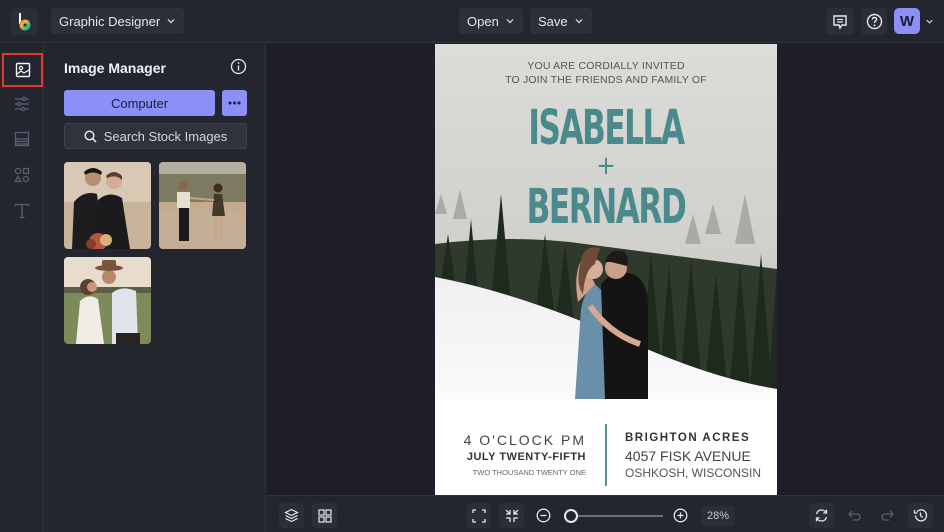 The height and width of the screenshot is (532, 944). Describe the element at coordinates (238, 66) in the screenshot. I see `info-icon` at that location.